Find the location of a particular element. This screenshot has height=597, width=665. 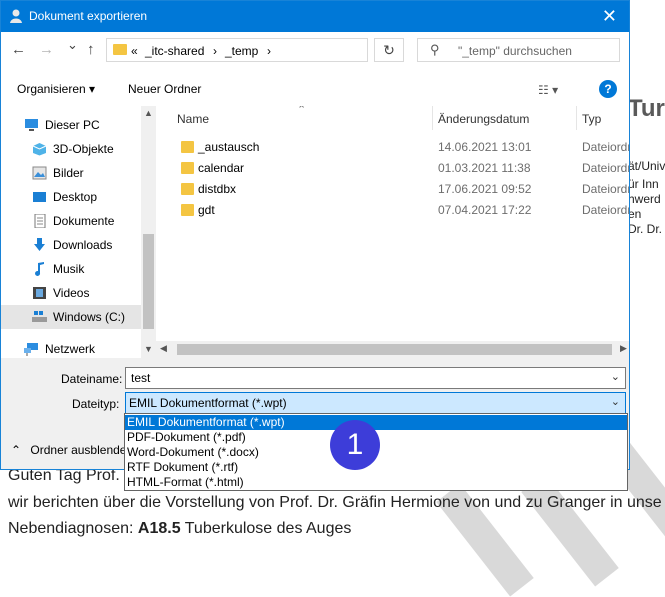

document-text-prefix: Nebendiagnosen: is located at coordinates (73, 528).